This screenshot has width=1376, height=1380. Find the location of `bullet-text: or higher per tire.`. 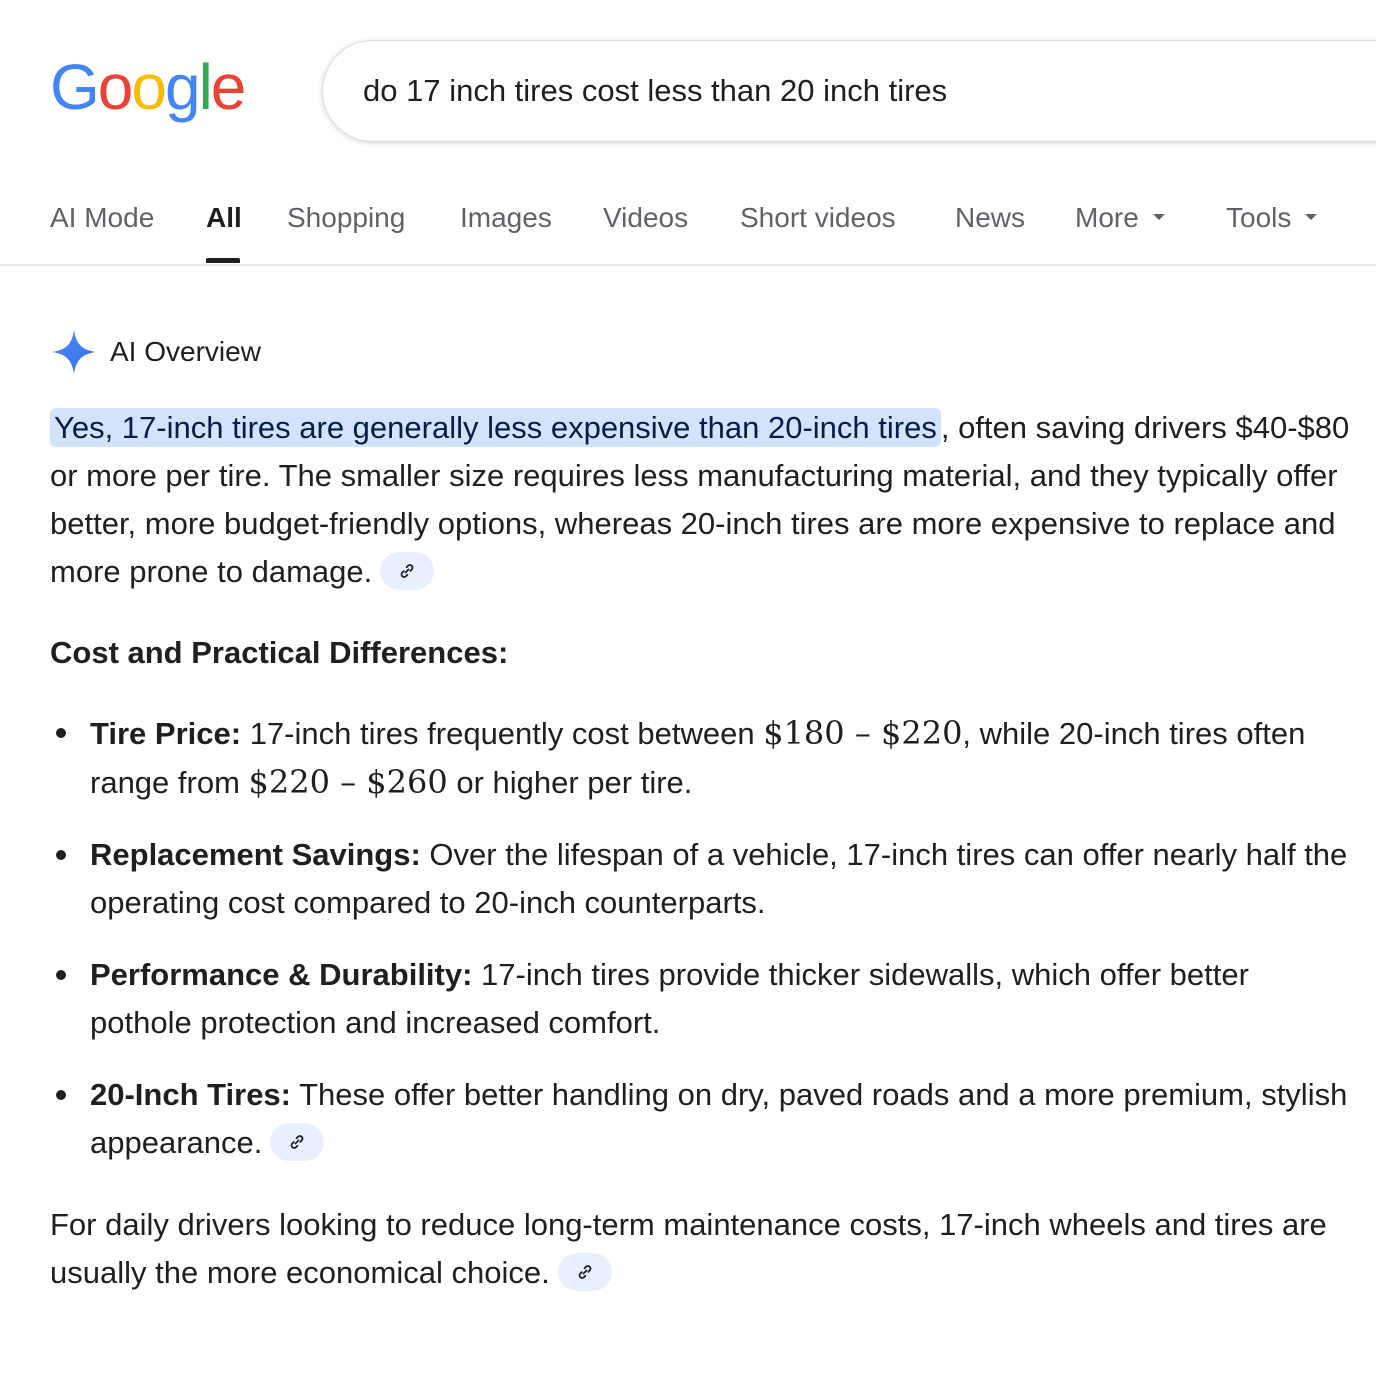

bullet-text: or higher per tire. is located at coordinates (570, 782).